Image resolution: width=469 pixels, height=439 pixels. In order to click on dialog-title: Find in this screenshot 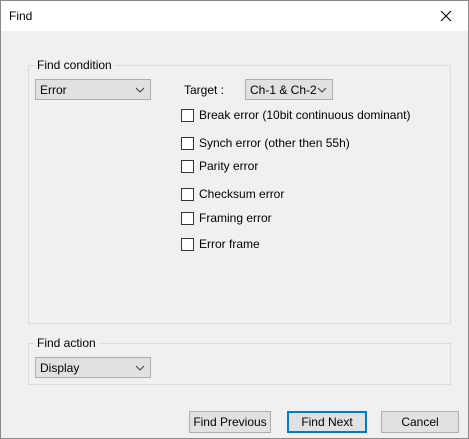, I will do `click(21, 16)`.